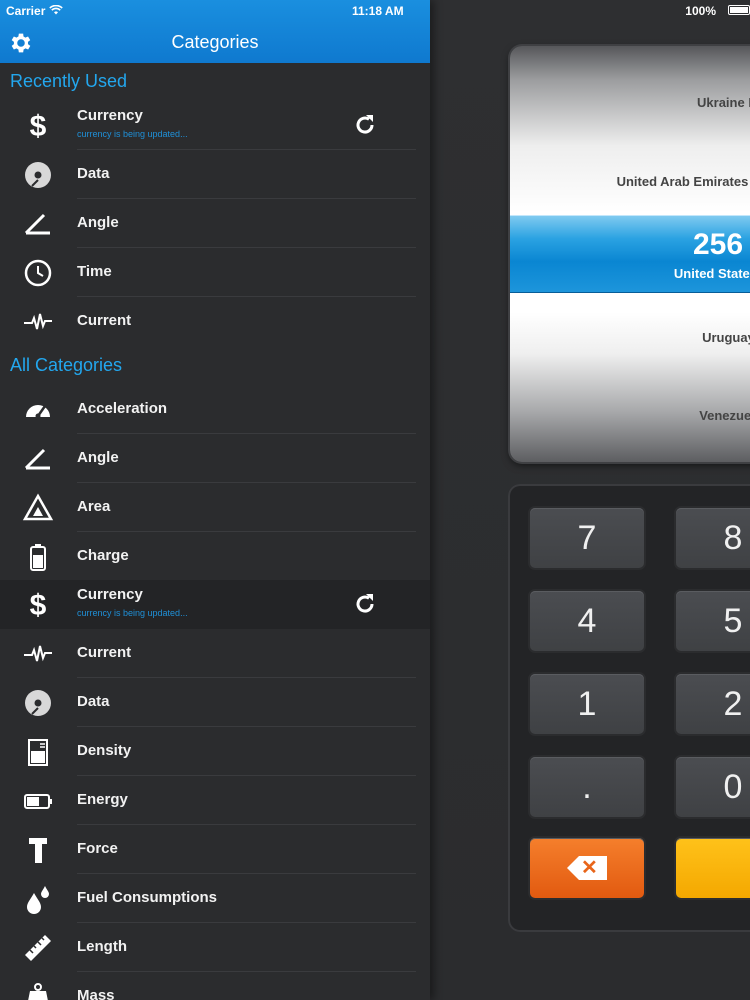 Image resolution: width=750 pixels, height=1000 pixels. What do you see at coordinates (102, 946) in the screenshot?
I see `item-label: Length` at bounding box center [102, 946].